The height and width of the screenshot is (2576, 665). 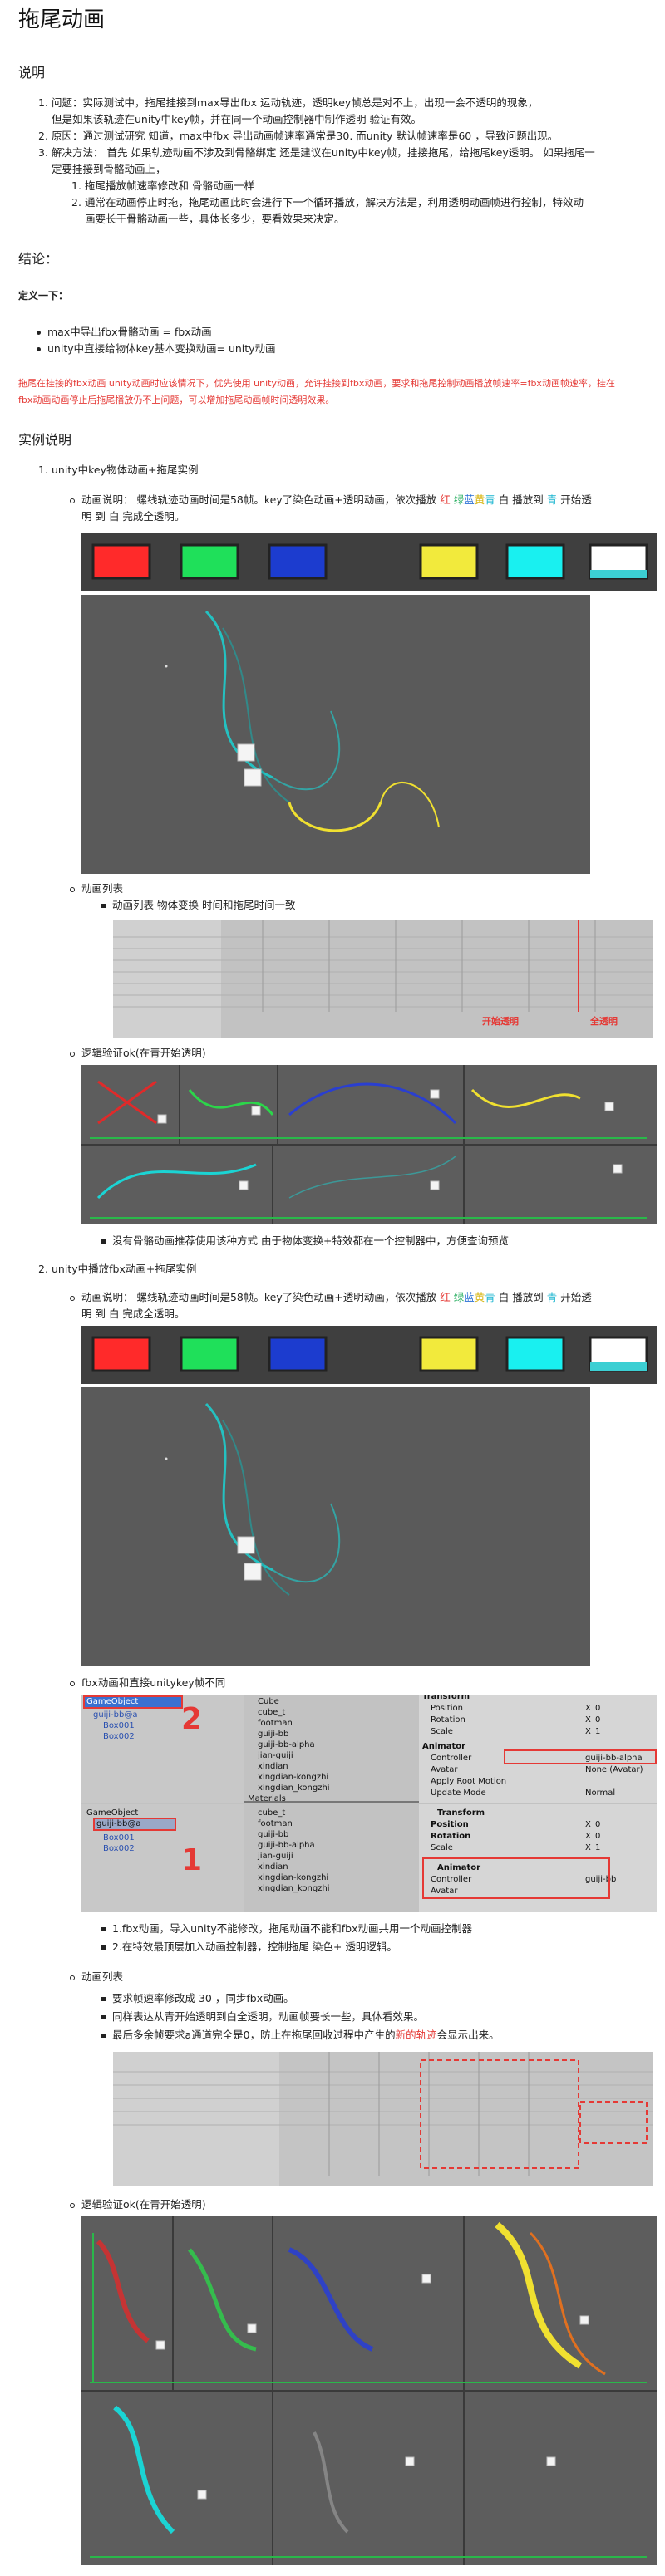 What do you see at coordinates (198, 905) in the screenshot?
I see `example1-list-bullet: 动画列表 物体变换 时间和拖尾时间一致` at bounding box center [198, 905].